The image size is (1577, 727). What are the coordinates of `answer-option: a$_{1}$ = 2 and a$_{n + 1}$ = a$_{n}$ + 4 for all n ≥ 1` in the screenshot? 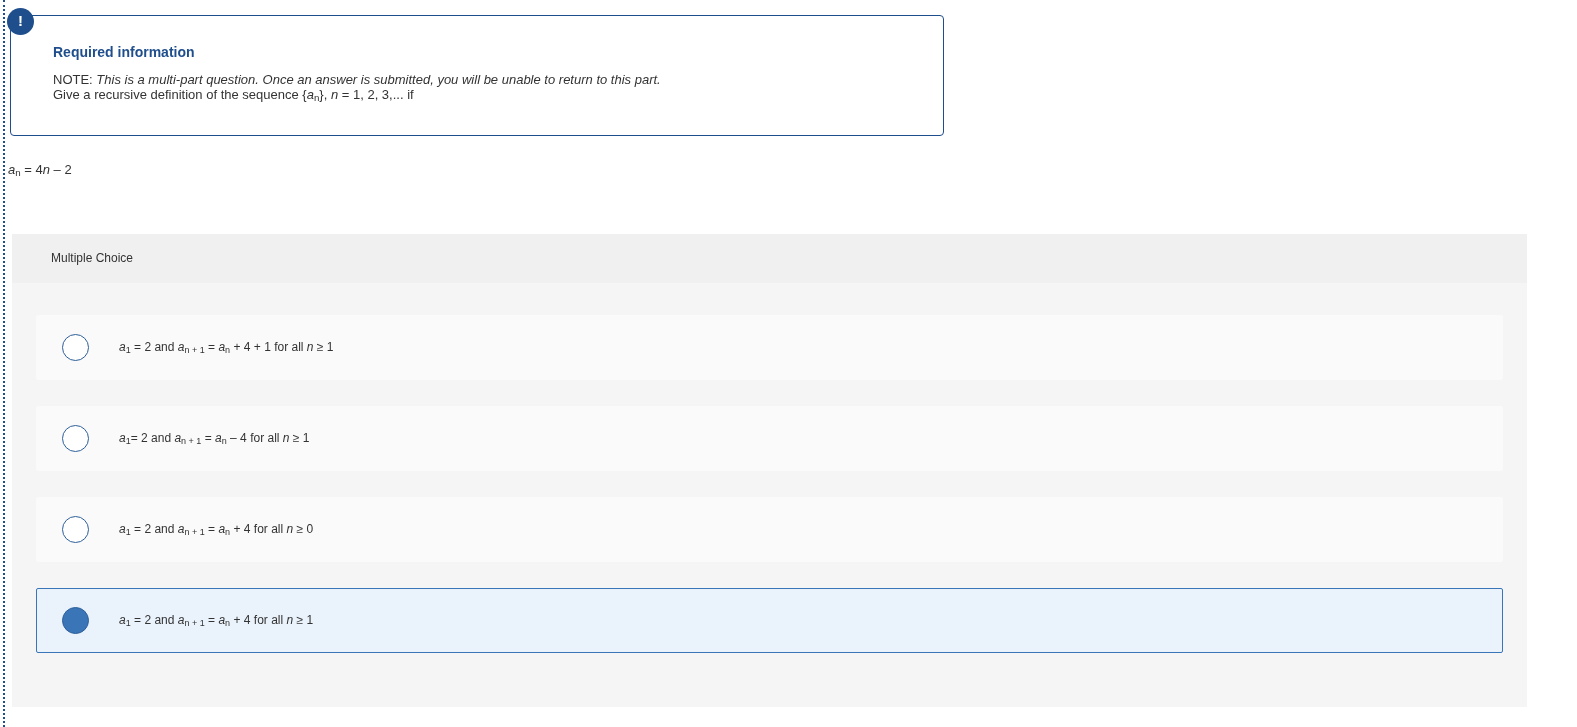 It's located at (769, 620).